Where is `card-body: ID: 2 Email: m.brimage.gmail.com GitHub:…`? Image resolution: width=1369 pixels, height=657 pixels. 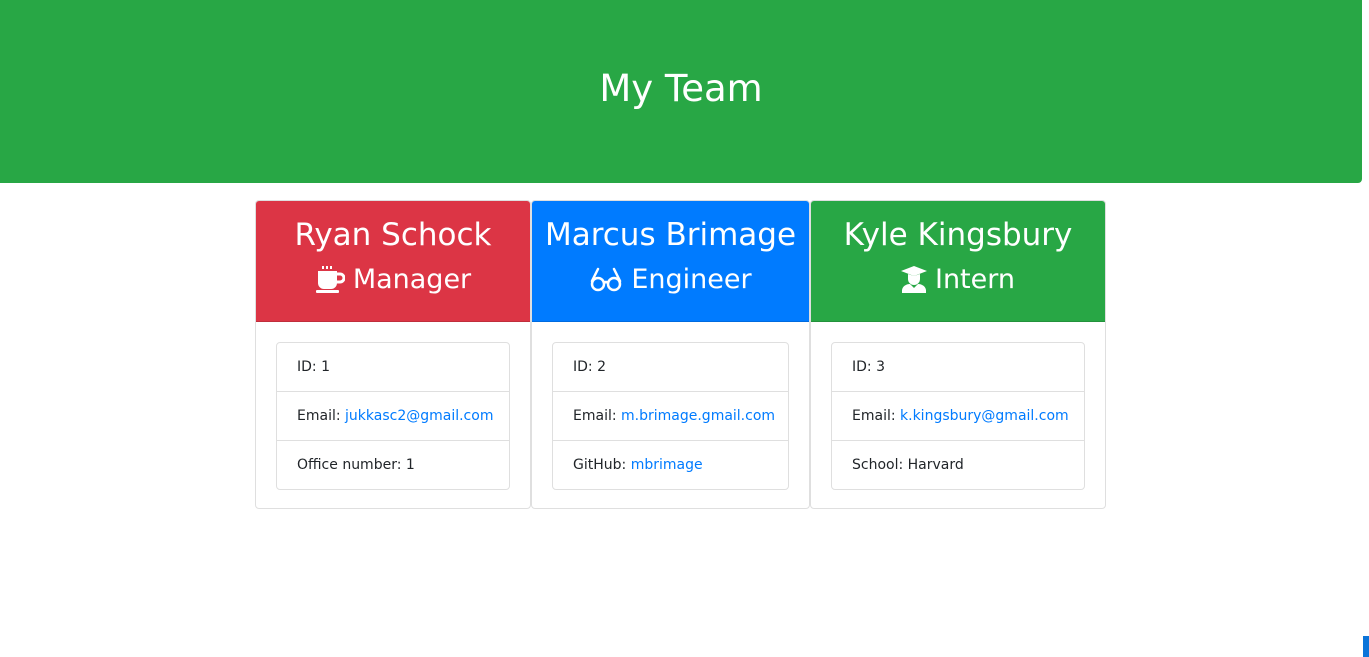 card-body: ID: 2 Email: m.brimage.gmail.com GitHub:… is located at coordinates (670, 415).